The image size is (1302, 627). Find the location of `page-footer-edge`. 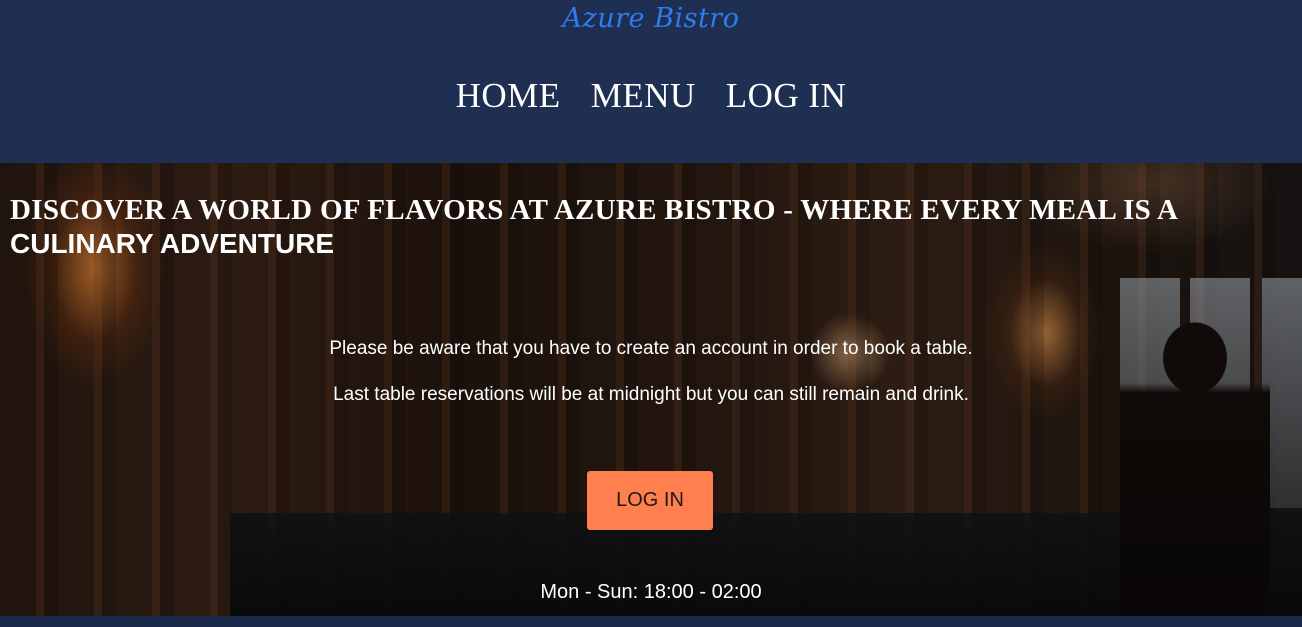

page-footer-edge is located at coordinates (651, 621).